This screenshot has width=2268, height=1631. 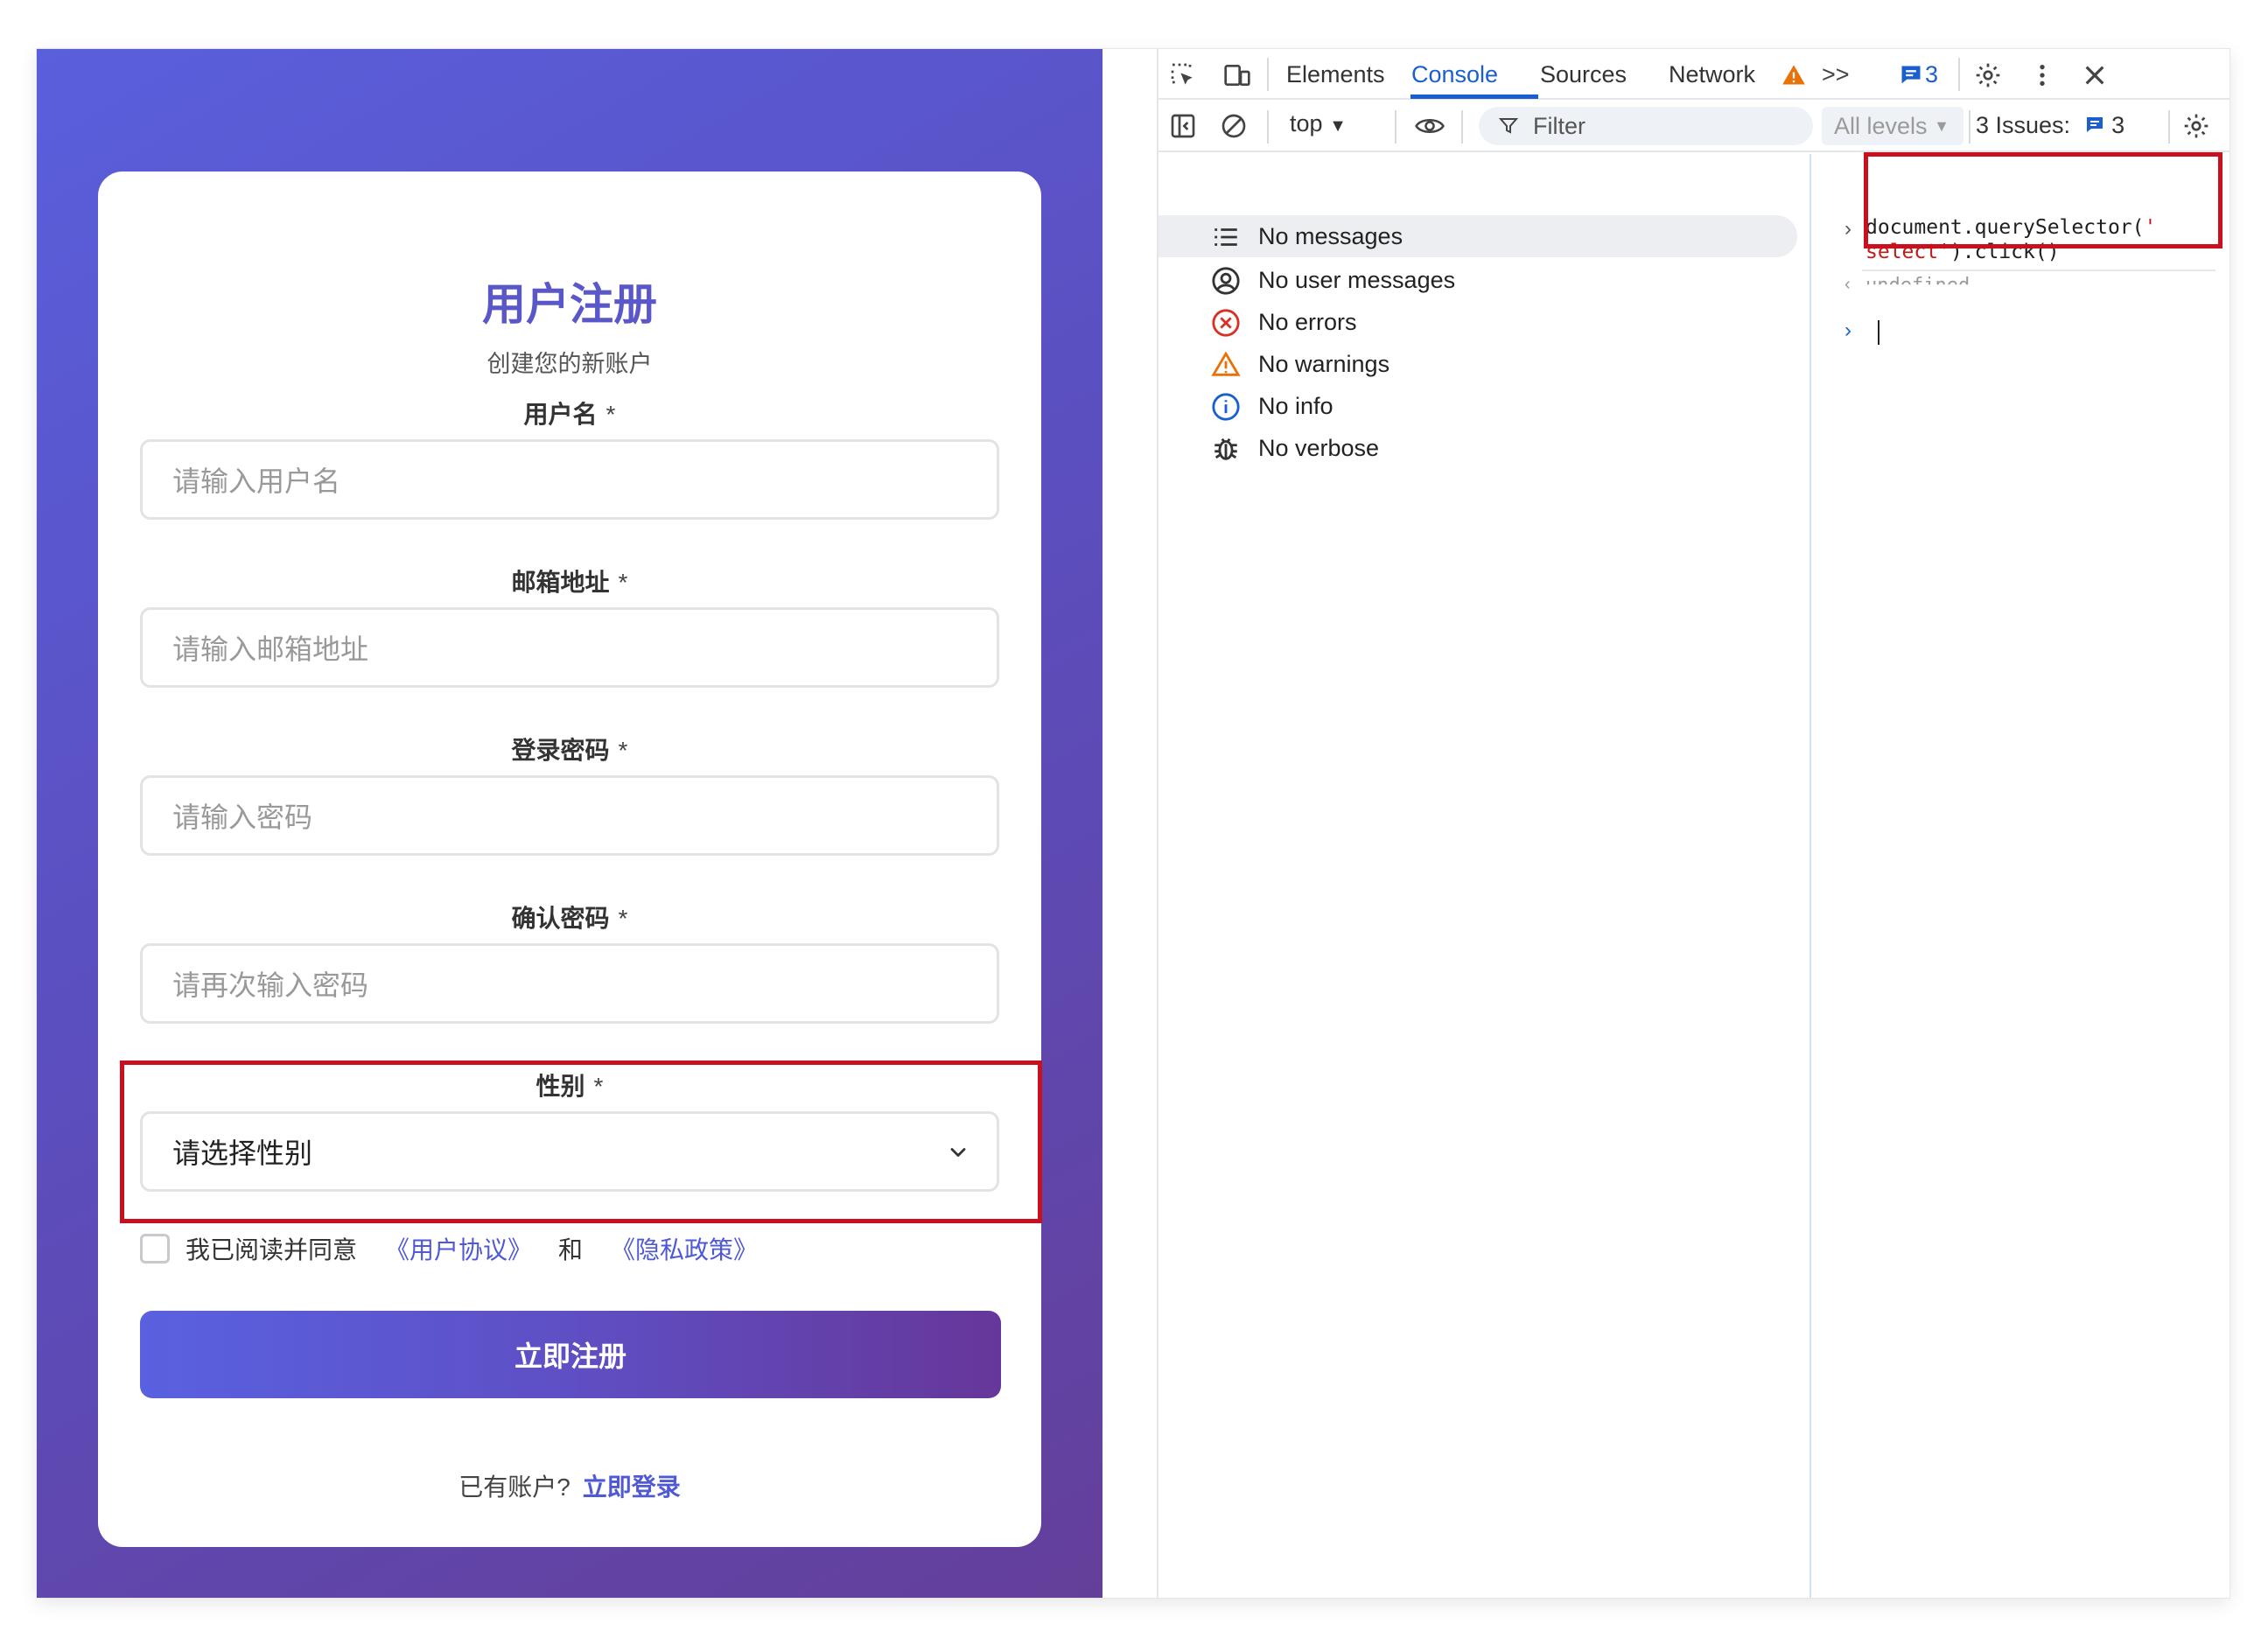 What do you see at coordinates (1893, 126) in the screenshot?
I see `log-levels-dropdown: All levels ▼` at bounding box center [1893, 126].